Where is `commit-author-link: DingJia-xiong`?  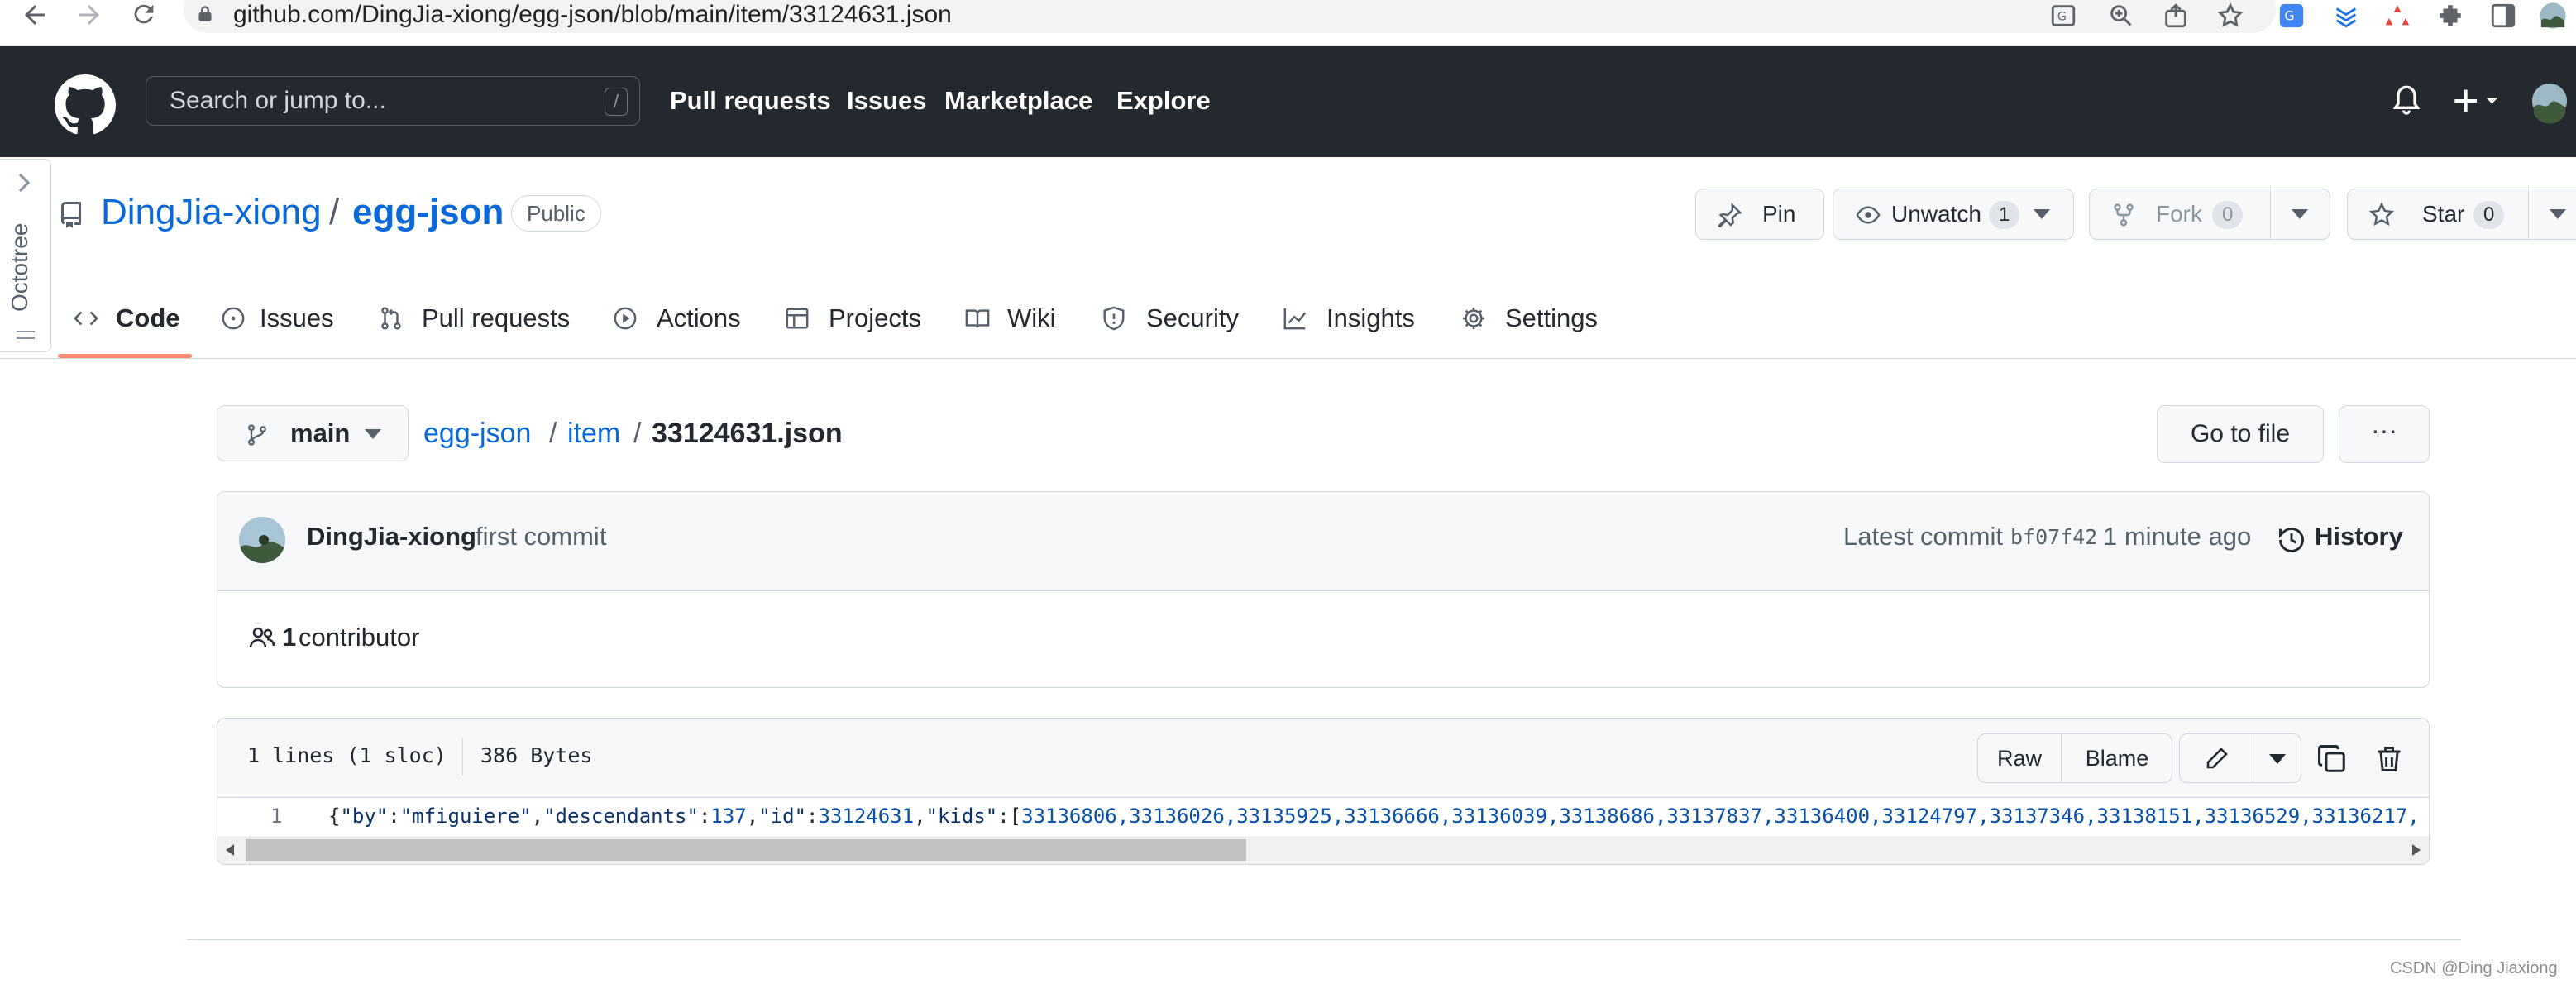
commit-author-link: DingJia-xiong is located at coordinates (391, 537).